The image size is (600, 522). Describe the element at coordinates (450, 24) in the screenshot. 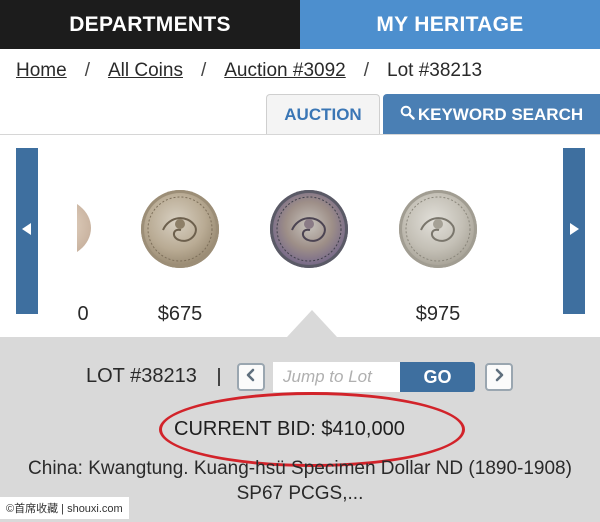

I see `my-heritage-button: MY HERITAGE` at that location.